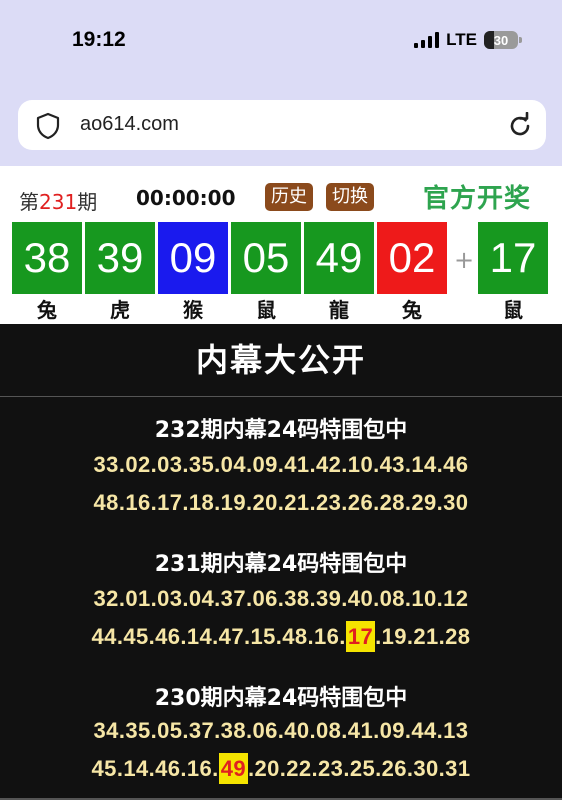  Describe the element at coordinates (281, 730) in the screenshot. I see `numbers-230-line1: 34.35.05.37.38.06.40.08.41.09.44.13` at that location.